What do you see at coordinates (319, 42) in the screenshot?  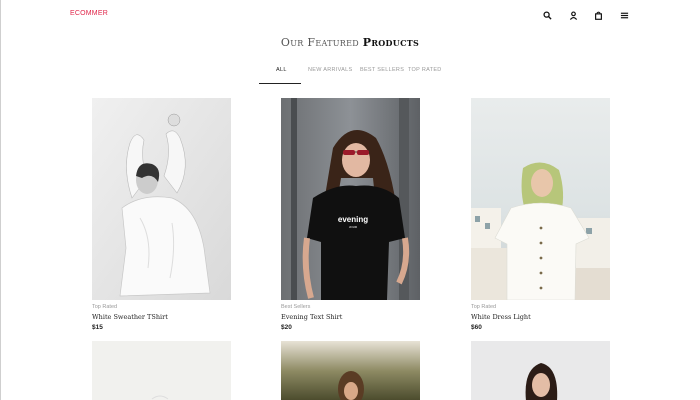 I see `section-title-light: Our Featured` at bounding box center [319, 42].